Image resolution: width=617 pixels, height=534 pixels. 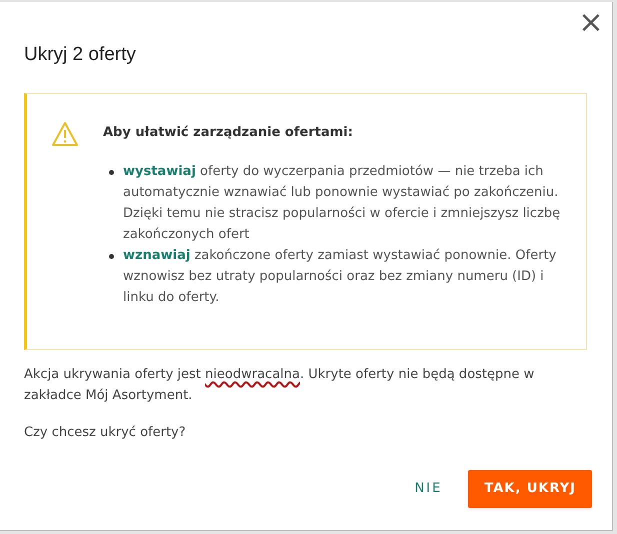 I want to click on warning-icon, so click(x=65, y=134).